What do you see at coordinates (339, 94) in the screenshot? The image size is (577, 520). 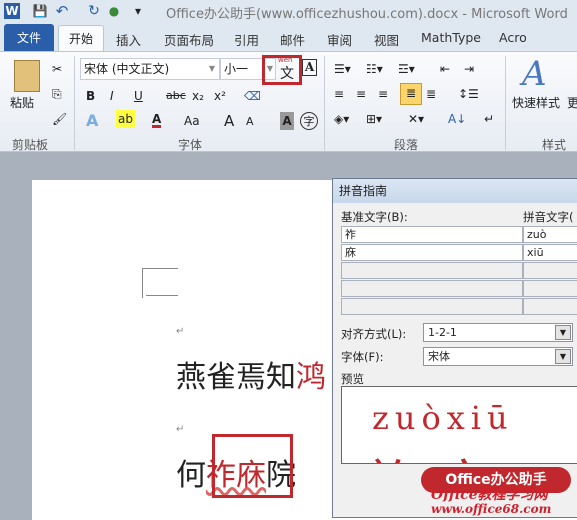 I see `align-left-icon: ≡` at bounding box center [339, 94].